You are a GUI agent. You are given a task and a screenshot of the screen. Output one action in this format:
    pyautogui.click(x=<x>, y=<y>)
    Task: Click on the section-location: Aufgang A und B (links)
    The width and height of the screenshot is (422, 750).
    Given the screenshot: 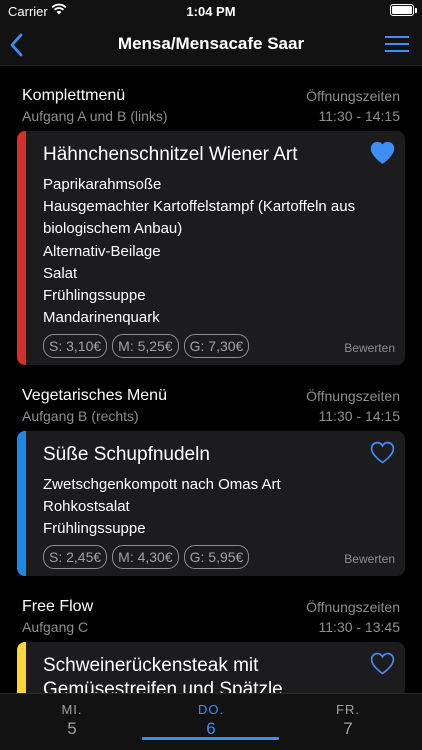 What is the action you would take?
    pyautogui.click(x=95, y=116)
    